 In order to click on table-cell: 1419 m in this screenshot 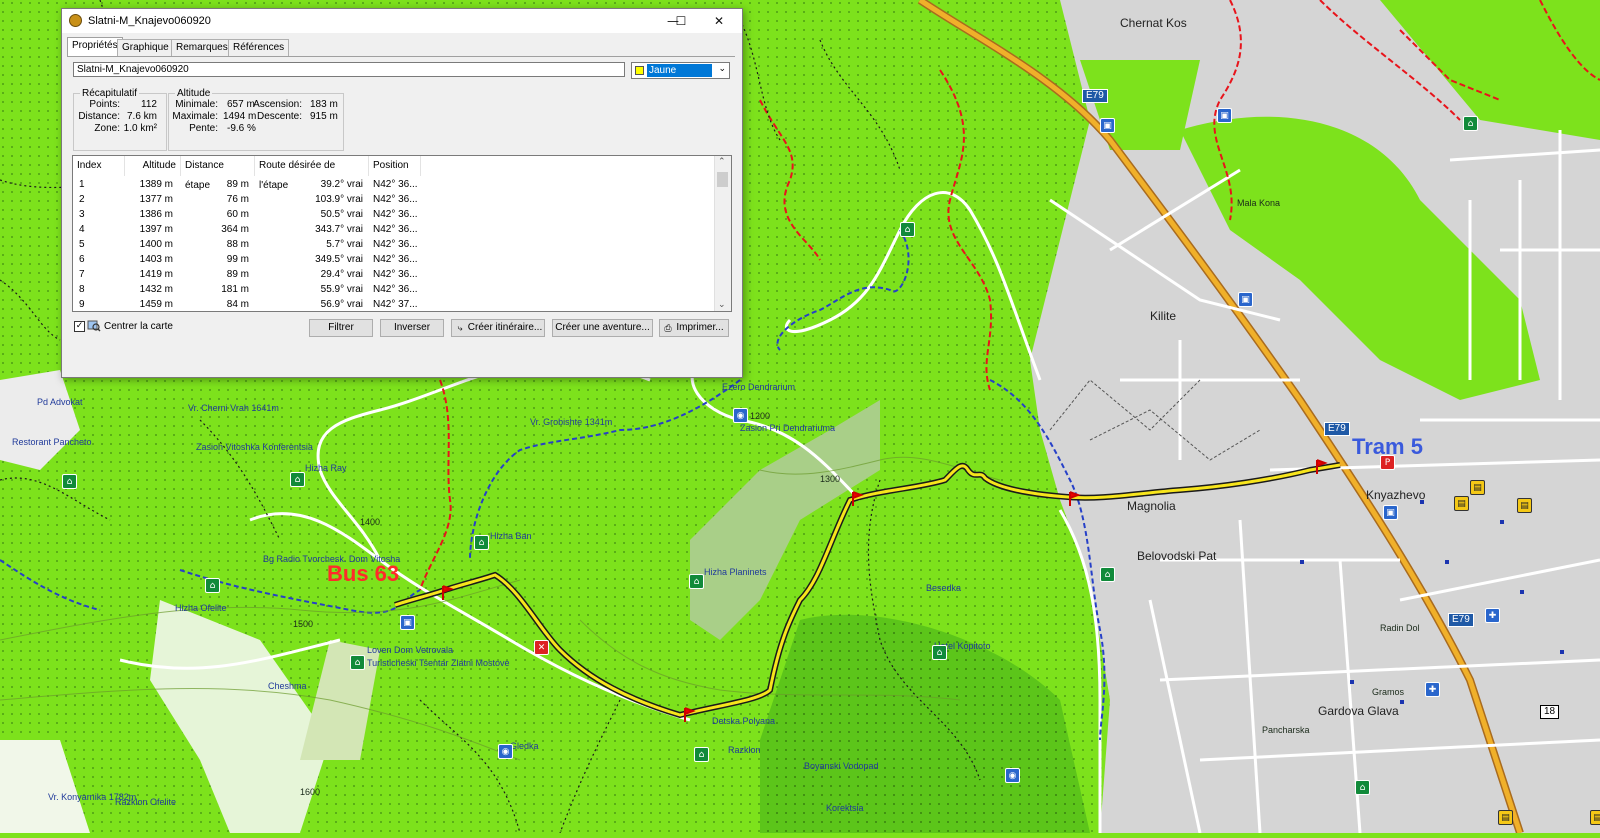, I will do `click(156, 274)`.